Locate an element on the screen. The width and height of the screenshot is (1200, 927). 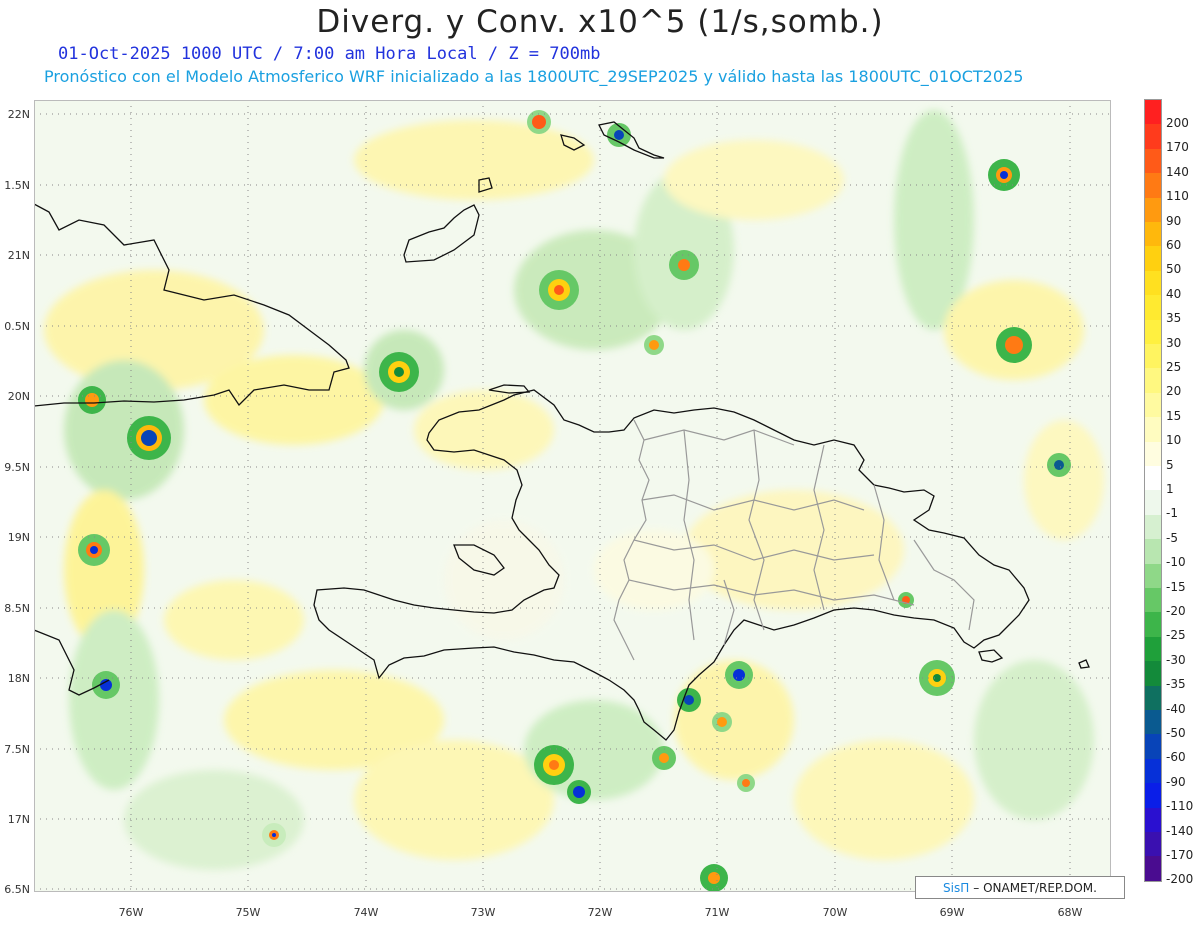
colorbar-label: 90 is located at coordinates (1174, 220).